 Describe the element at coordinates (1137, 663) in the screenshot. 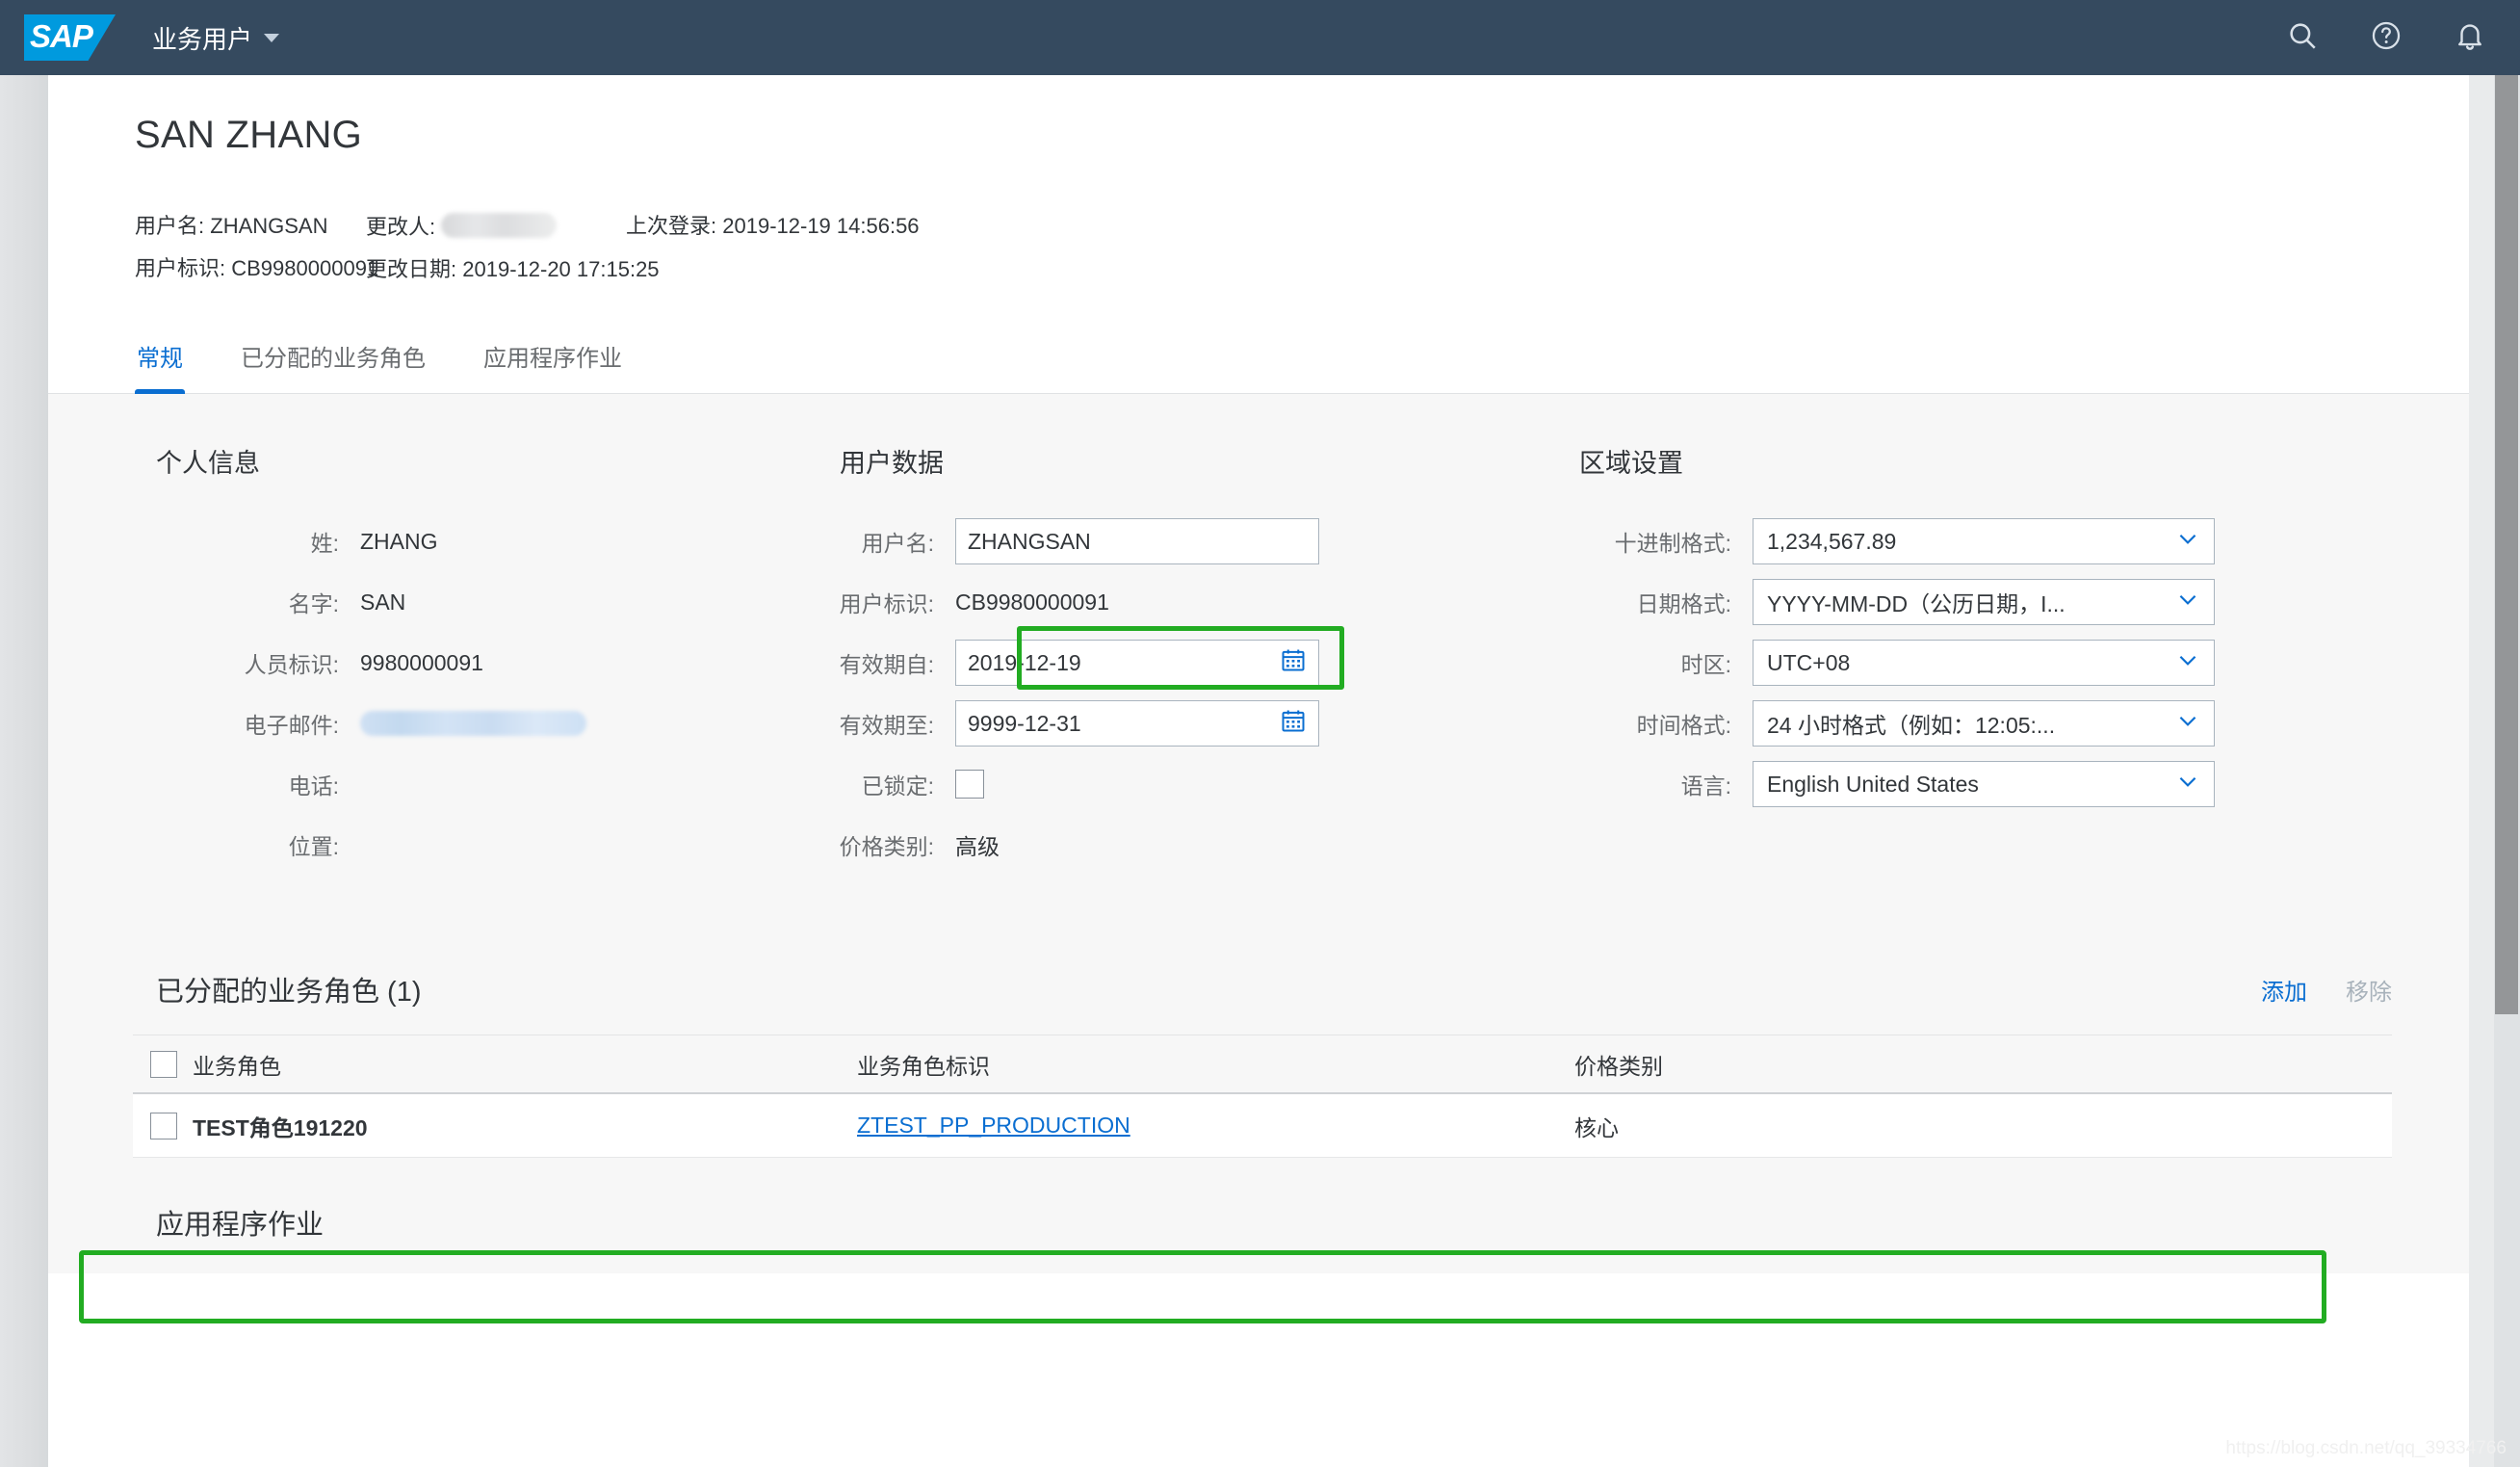

I see `valid-from-input: 2019-12-19` at that location.